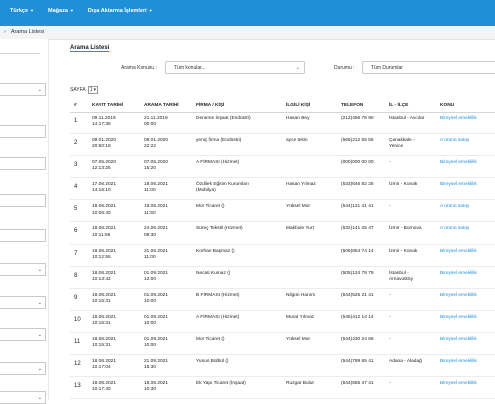 This screenshot has width=495, height=404. Describe the element at coordinates (447, 105) in the screenshot. I see `col-header-konu: KONU` at that location.